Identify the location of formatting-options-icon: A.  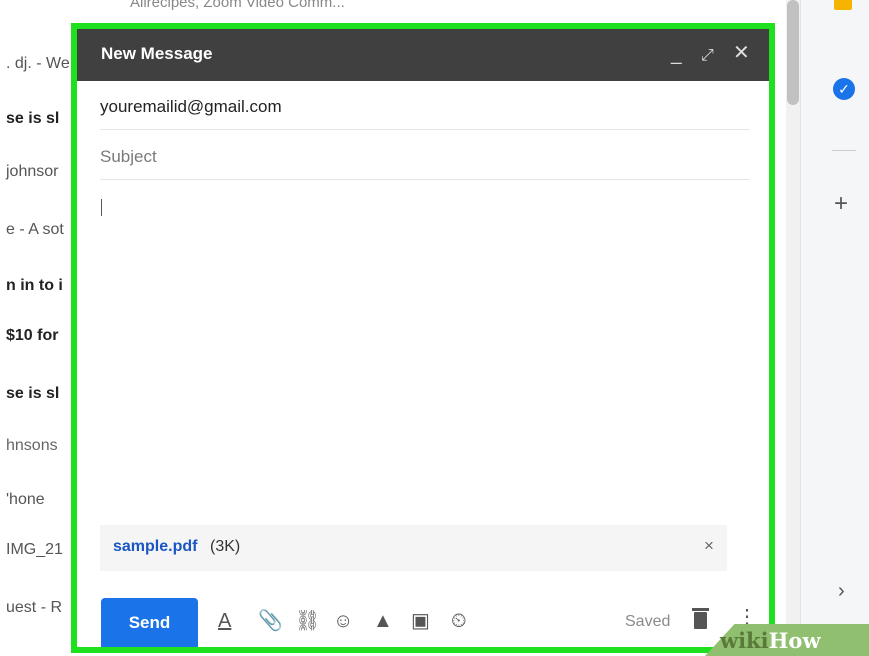
(224, 621).